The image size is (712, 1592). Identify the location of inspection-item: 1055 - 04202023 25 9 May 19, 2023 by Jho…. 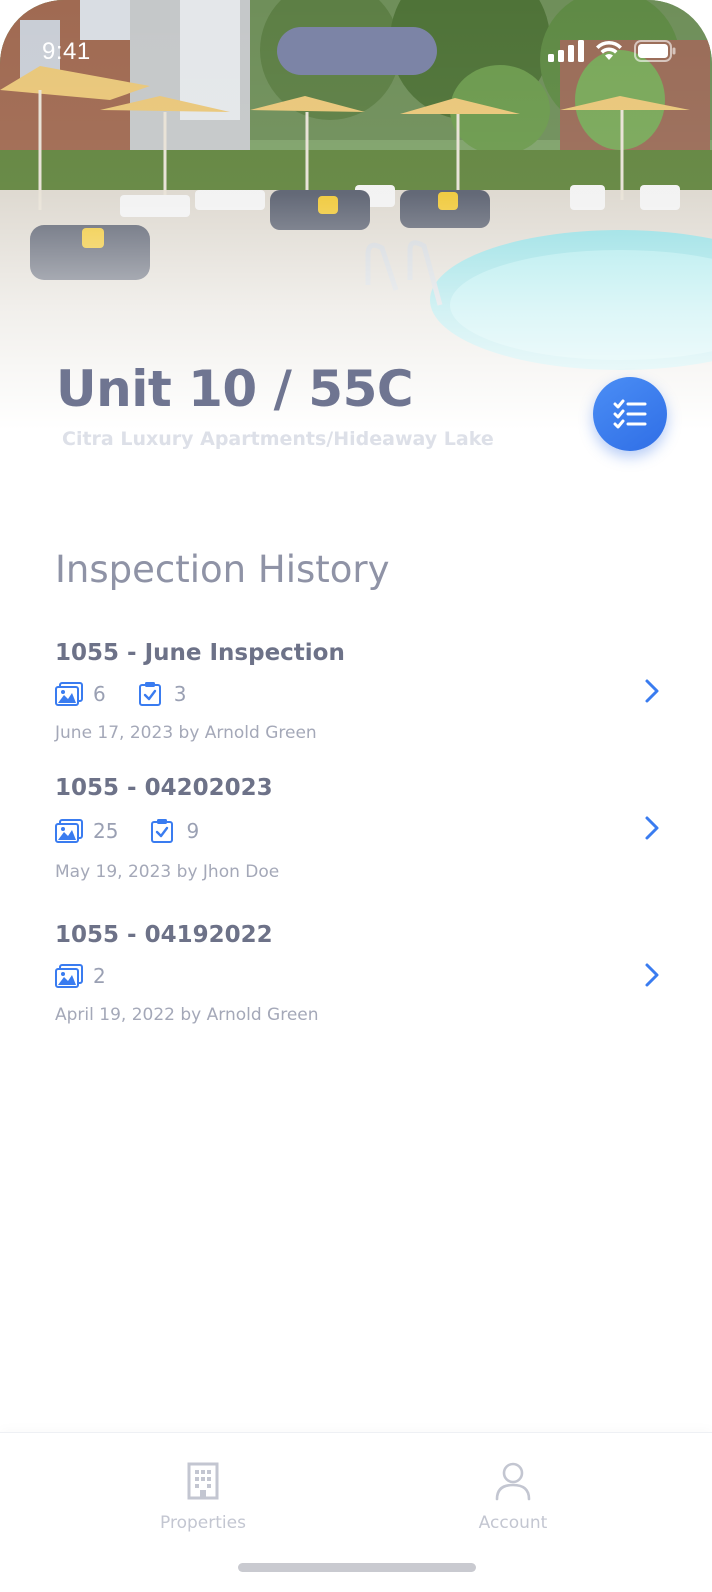
(356, 835).